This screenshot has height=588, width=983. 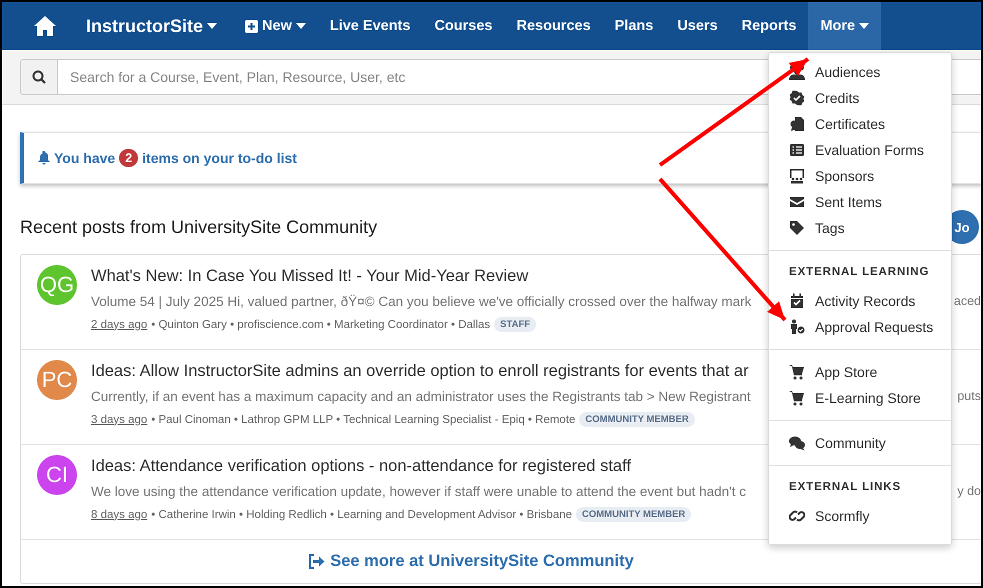 I want to click on post-time-link: 2 days ago, so click(x=119, y=324).